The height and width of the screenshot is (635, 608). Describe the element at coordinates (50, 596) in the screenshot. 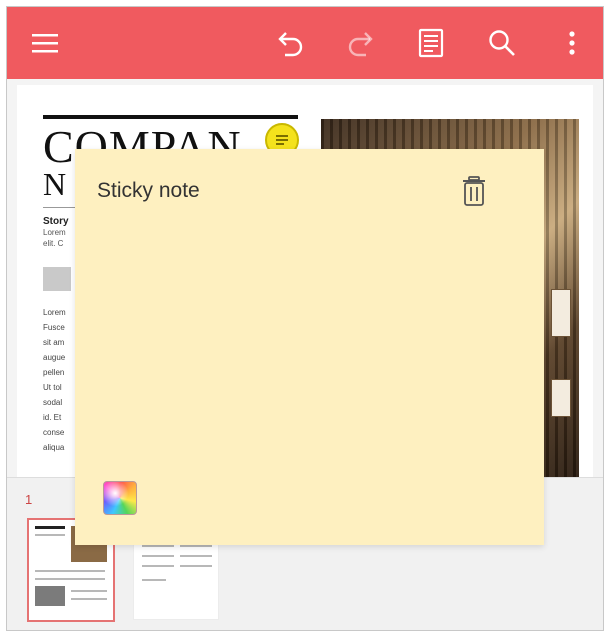

I see `thumb-photo` at that location.